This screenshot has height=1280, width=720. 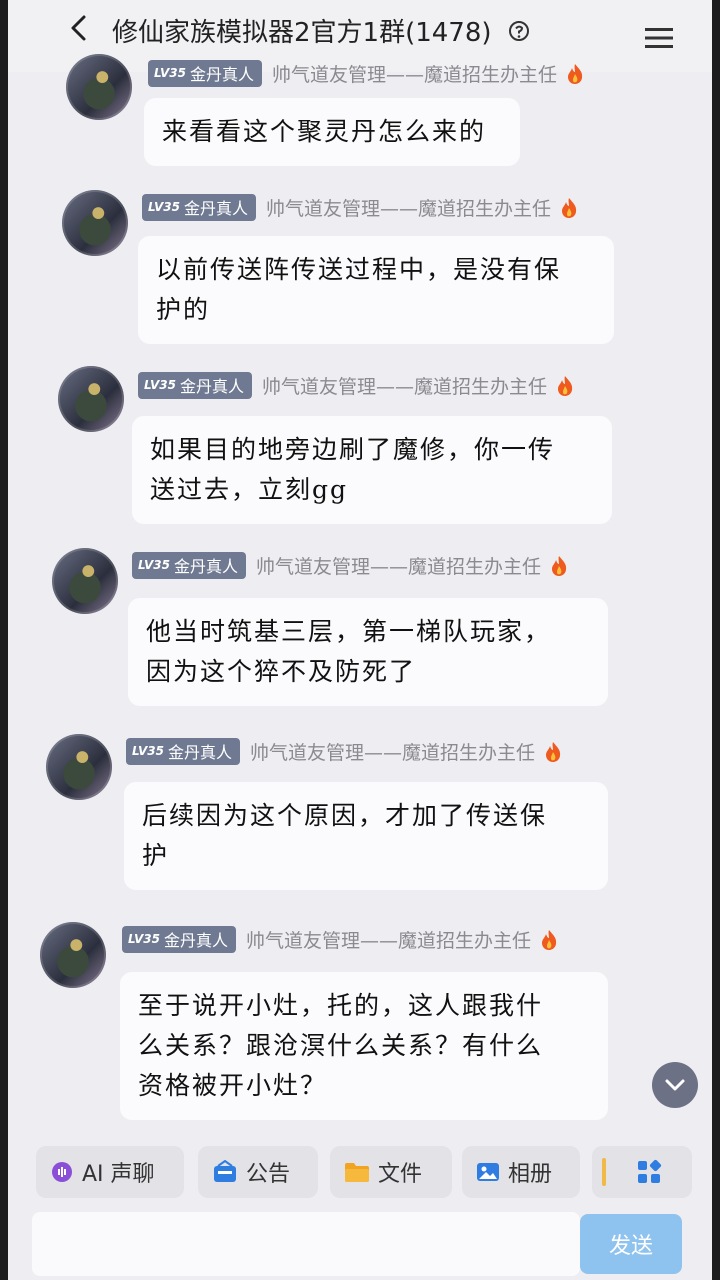 What do you see at coordinates (650, 1171) in the screenshot?
I see `apps-grid-icon` at bounding box center [650, 1171].